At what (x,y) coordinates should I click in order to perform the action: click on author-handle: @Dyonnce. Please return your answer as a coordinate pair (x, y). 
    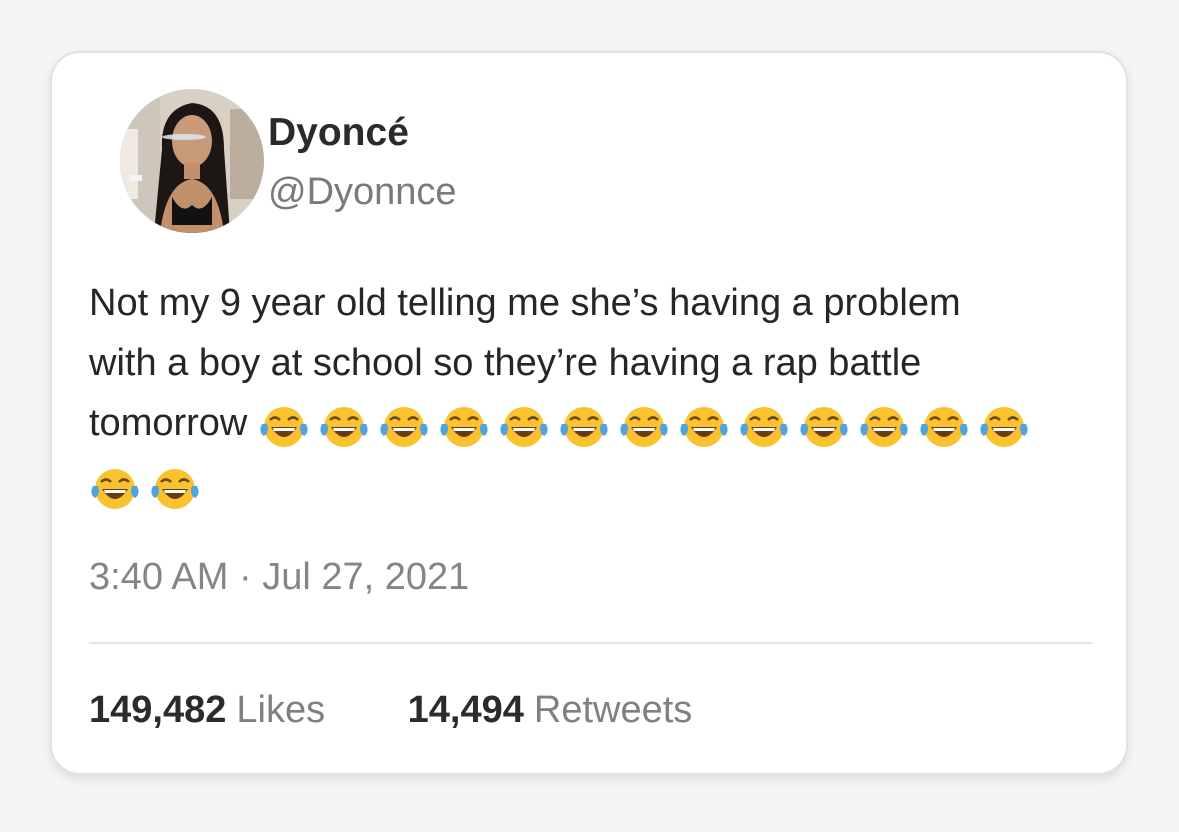
    Looking at the image, I should click on (362, 192).